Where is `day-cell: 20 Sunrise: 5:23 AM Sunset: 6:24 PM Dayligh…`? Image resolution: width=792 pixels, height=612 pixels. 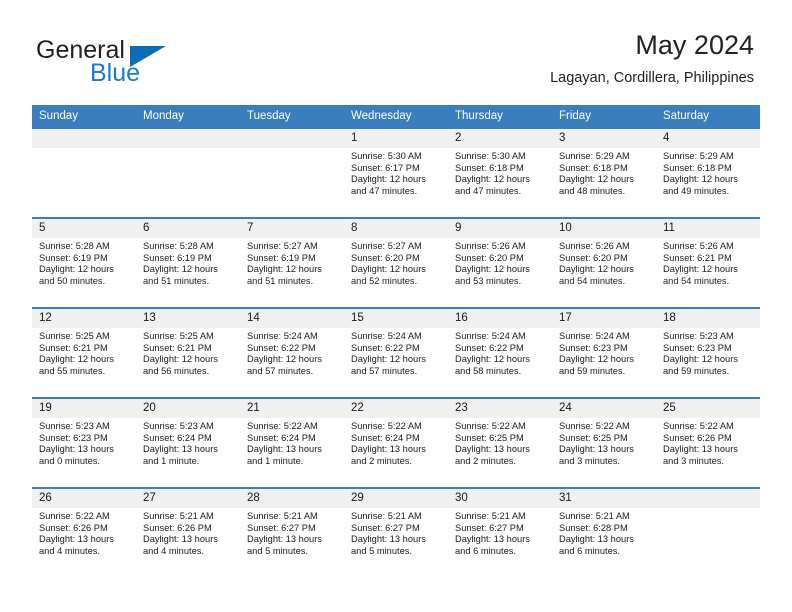
day-cell: 20 Sunrise: 5:23 AM Sunset: 6:24 PM Dayligh… is located at coordinates (188, 442).